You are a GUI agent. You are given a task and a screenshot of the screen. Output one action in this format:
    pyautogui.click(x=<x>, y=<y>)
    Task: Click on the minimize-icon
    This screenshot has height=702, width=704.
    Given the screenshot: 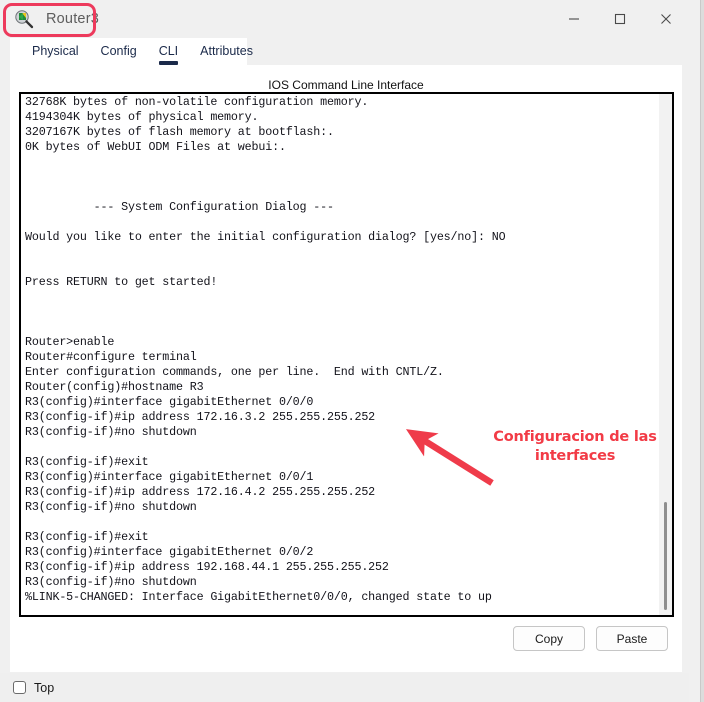 What is the action you would take?
    pyautogui.click(x=574, y=19)
    